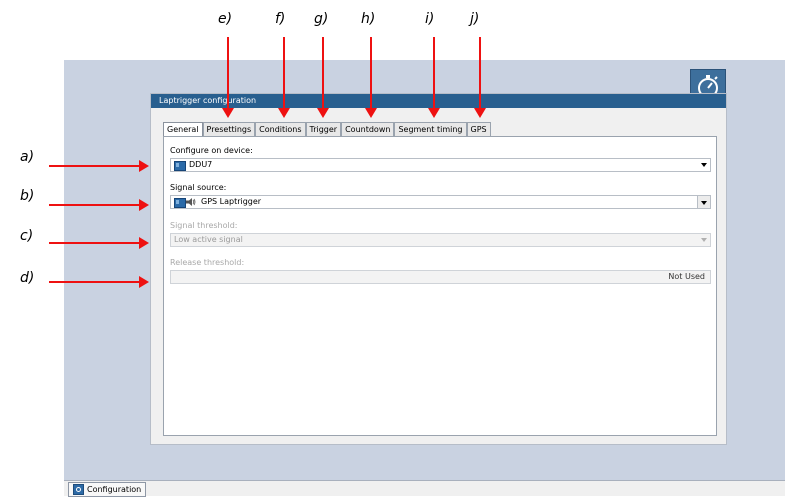  I want to click on window-title: Laptrigger configuration, so click(438, 101).